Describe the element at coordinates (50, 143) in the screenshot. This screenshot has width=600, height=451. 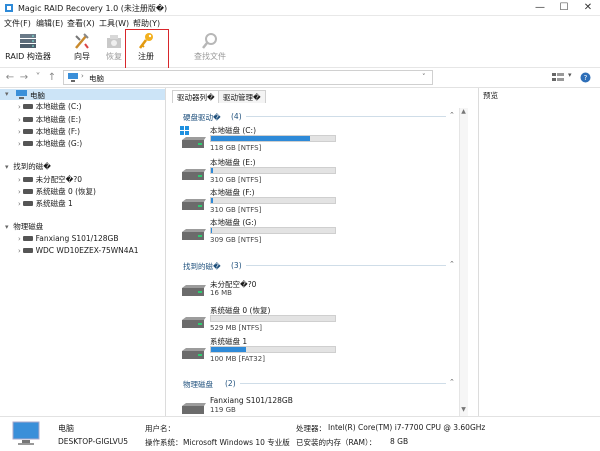
I see `tree-item-local-g: › 本地磁盘 (G:)` at that location.